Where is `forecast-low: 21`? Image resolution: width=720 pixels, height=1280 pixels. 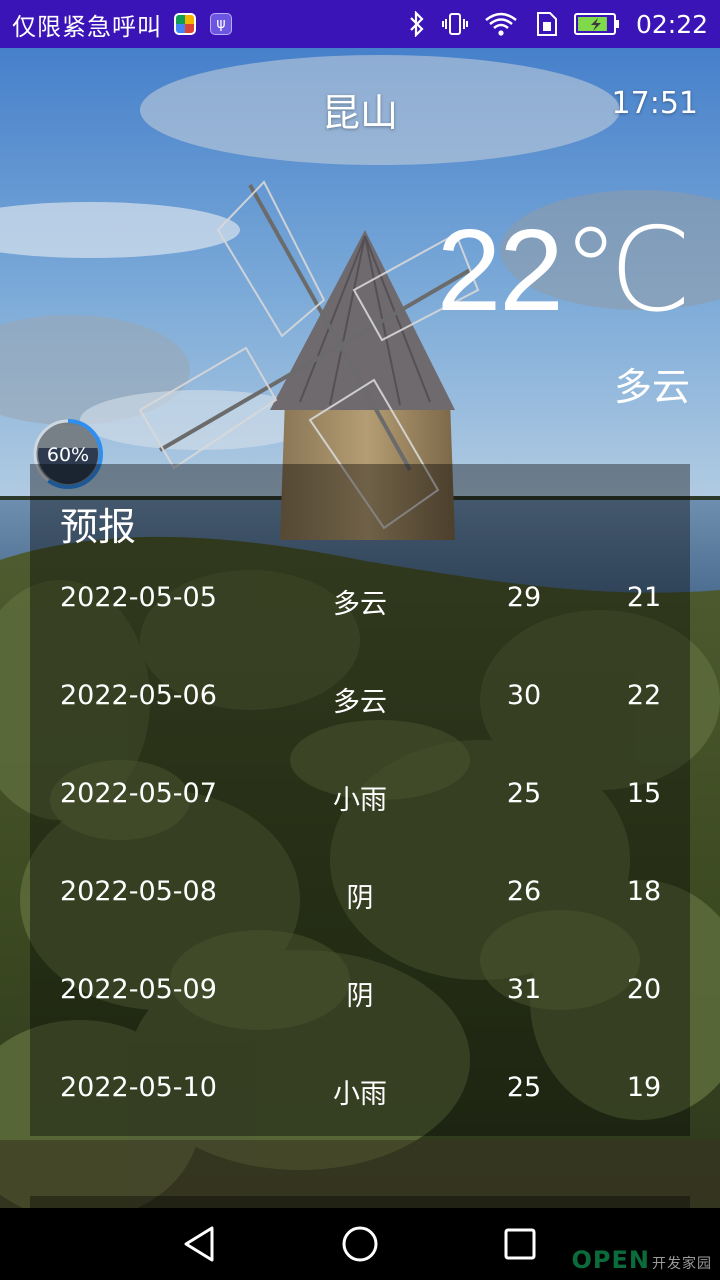
forecast-low: 21 is located at coordinates (644, 597).